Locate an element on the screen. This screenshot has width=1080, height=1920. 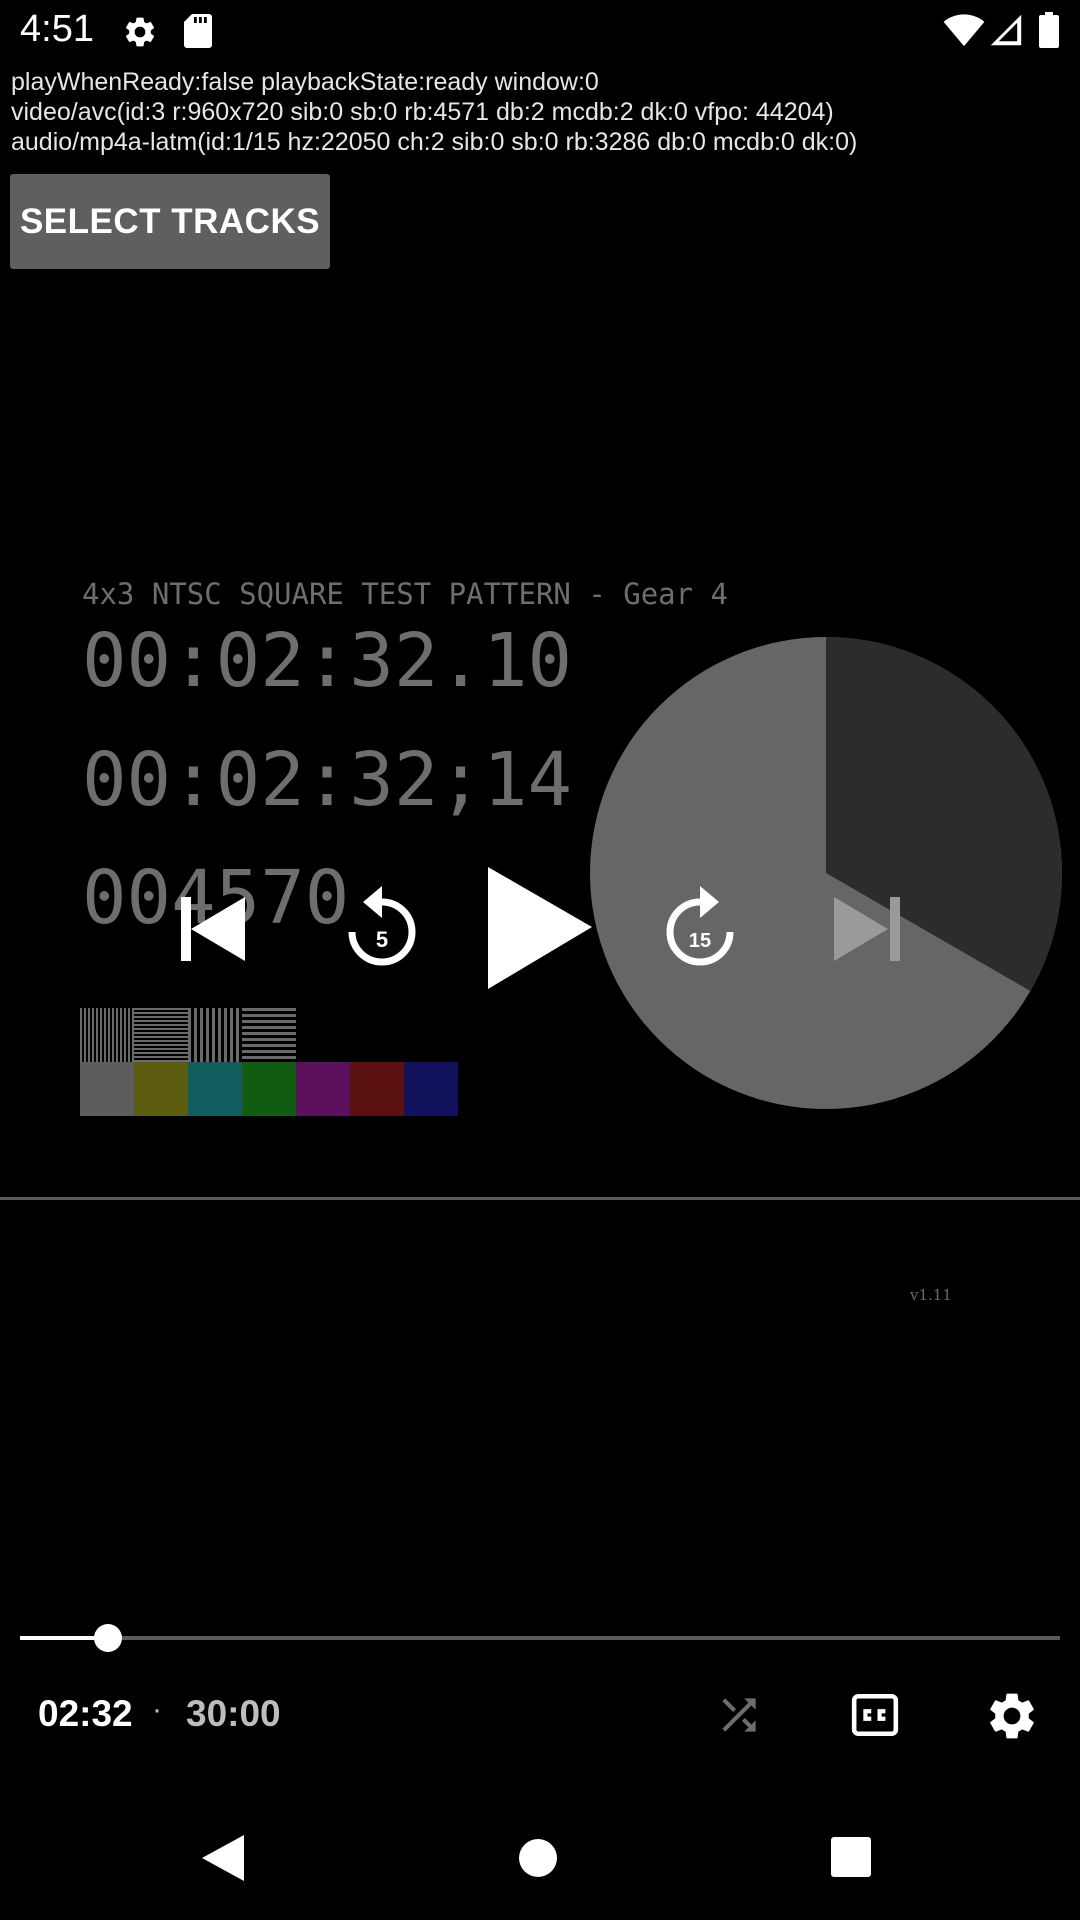
nav-recents-button is located at coordinates (851, 1857).